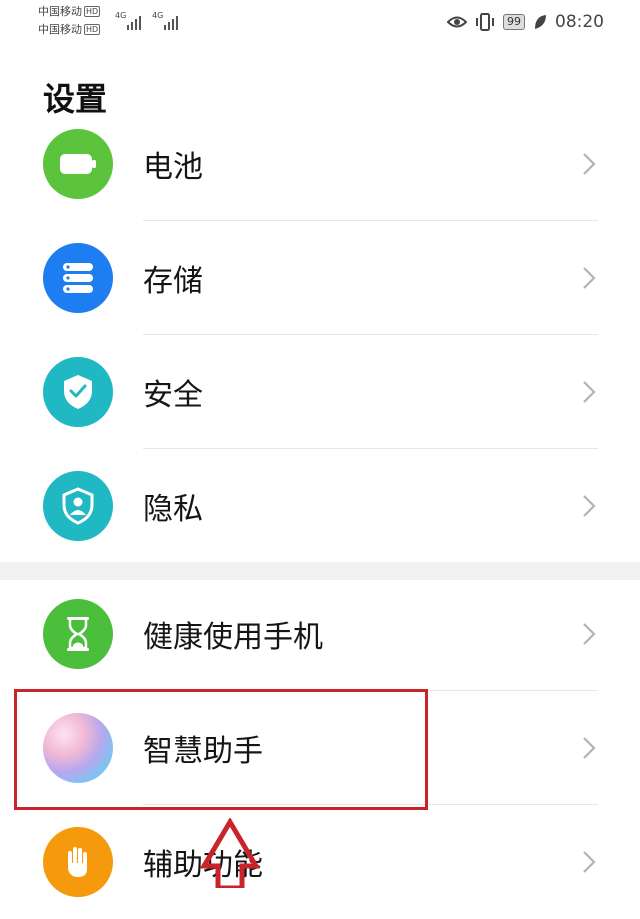  What do you see at coordinates (69, 11) in the screenshot?
I see `carrier-label-1: 中国移动 HD` at bounding box center [69, 11].